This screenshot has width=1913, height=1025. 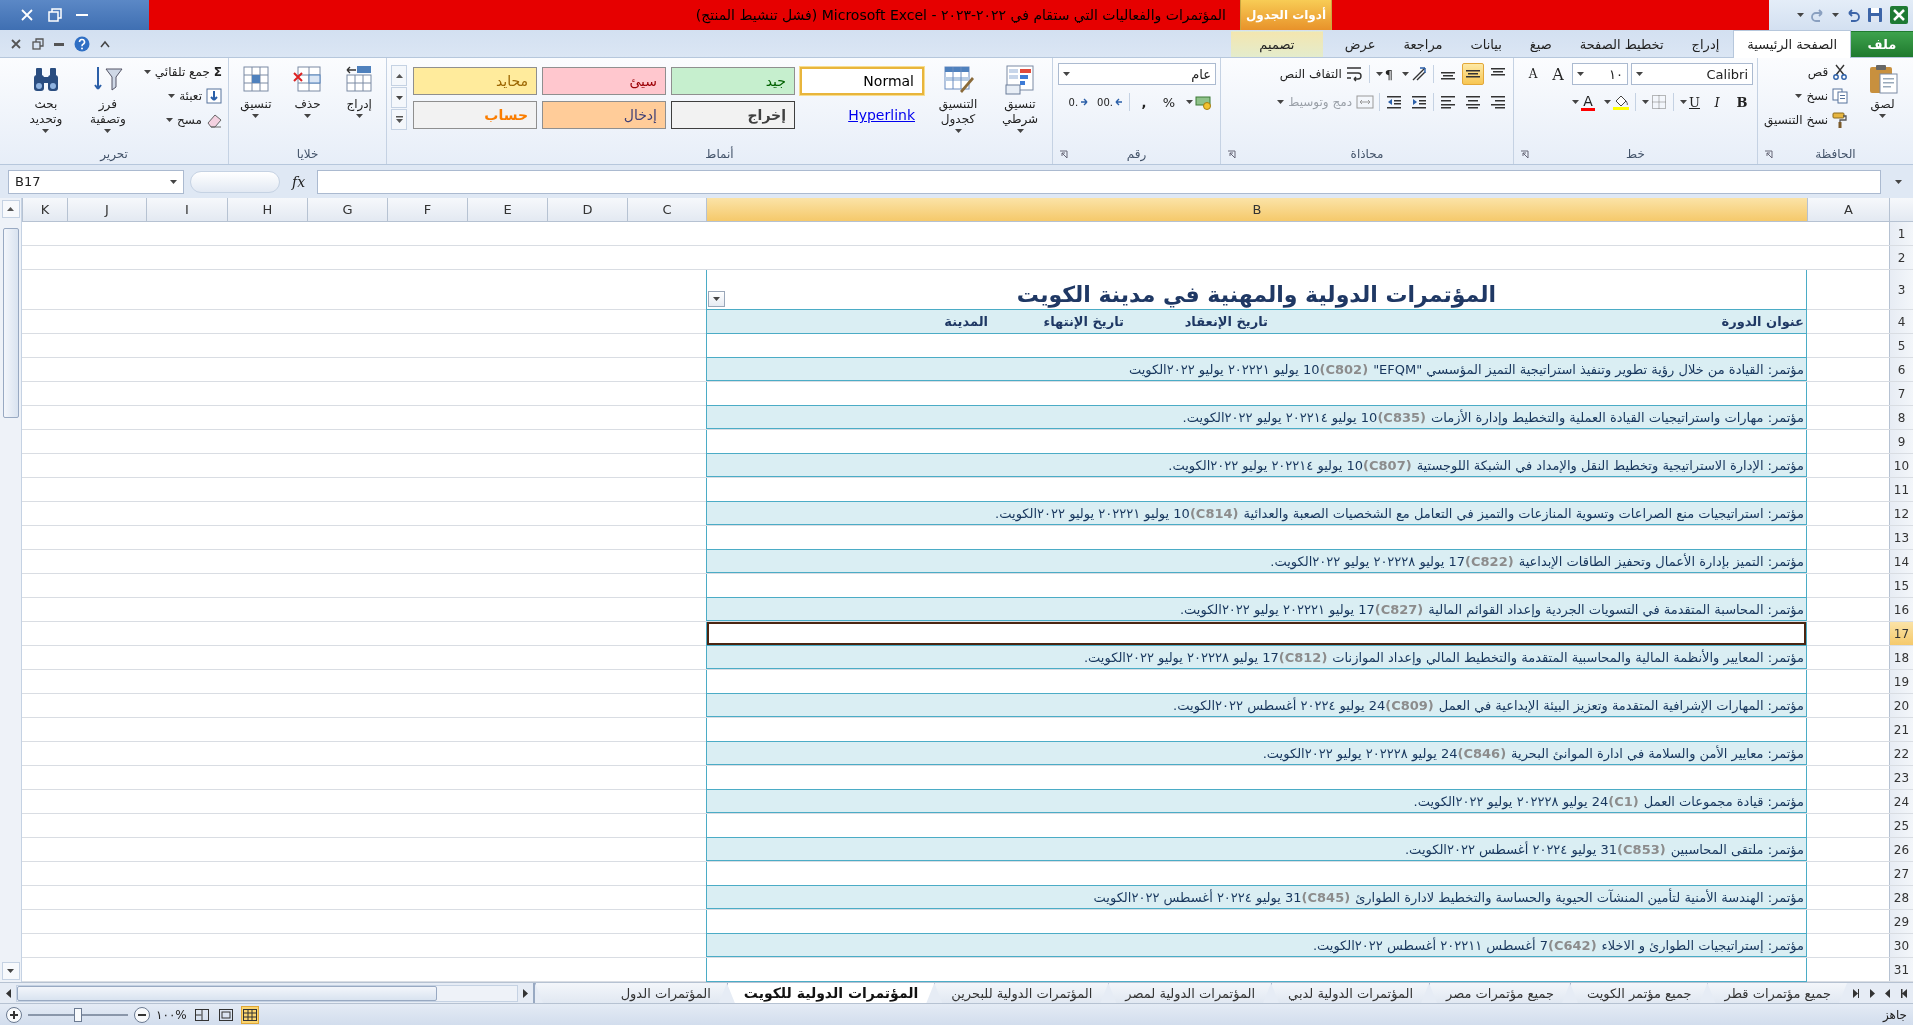 I want to click on cut-button: قص, so click(x=1806, y=72).